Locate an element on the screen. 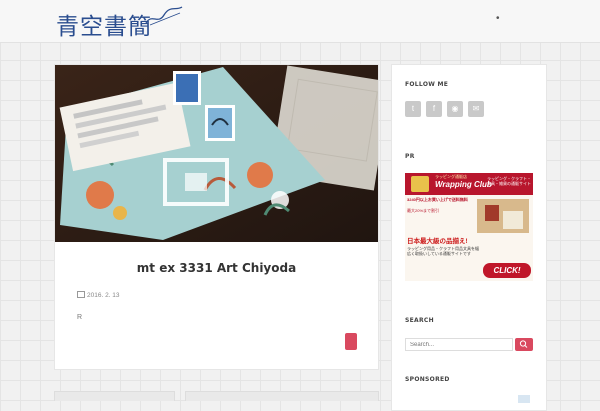 Image resolution: width=600 pixels, height=411 pixels. search-icon is located at coordinates (523, 344).